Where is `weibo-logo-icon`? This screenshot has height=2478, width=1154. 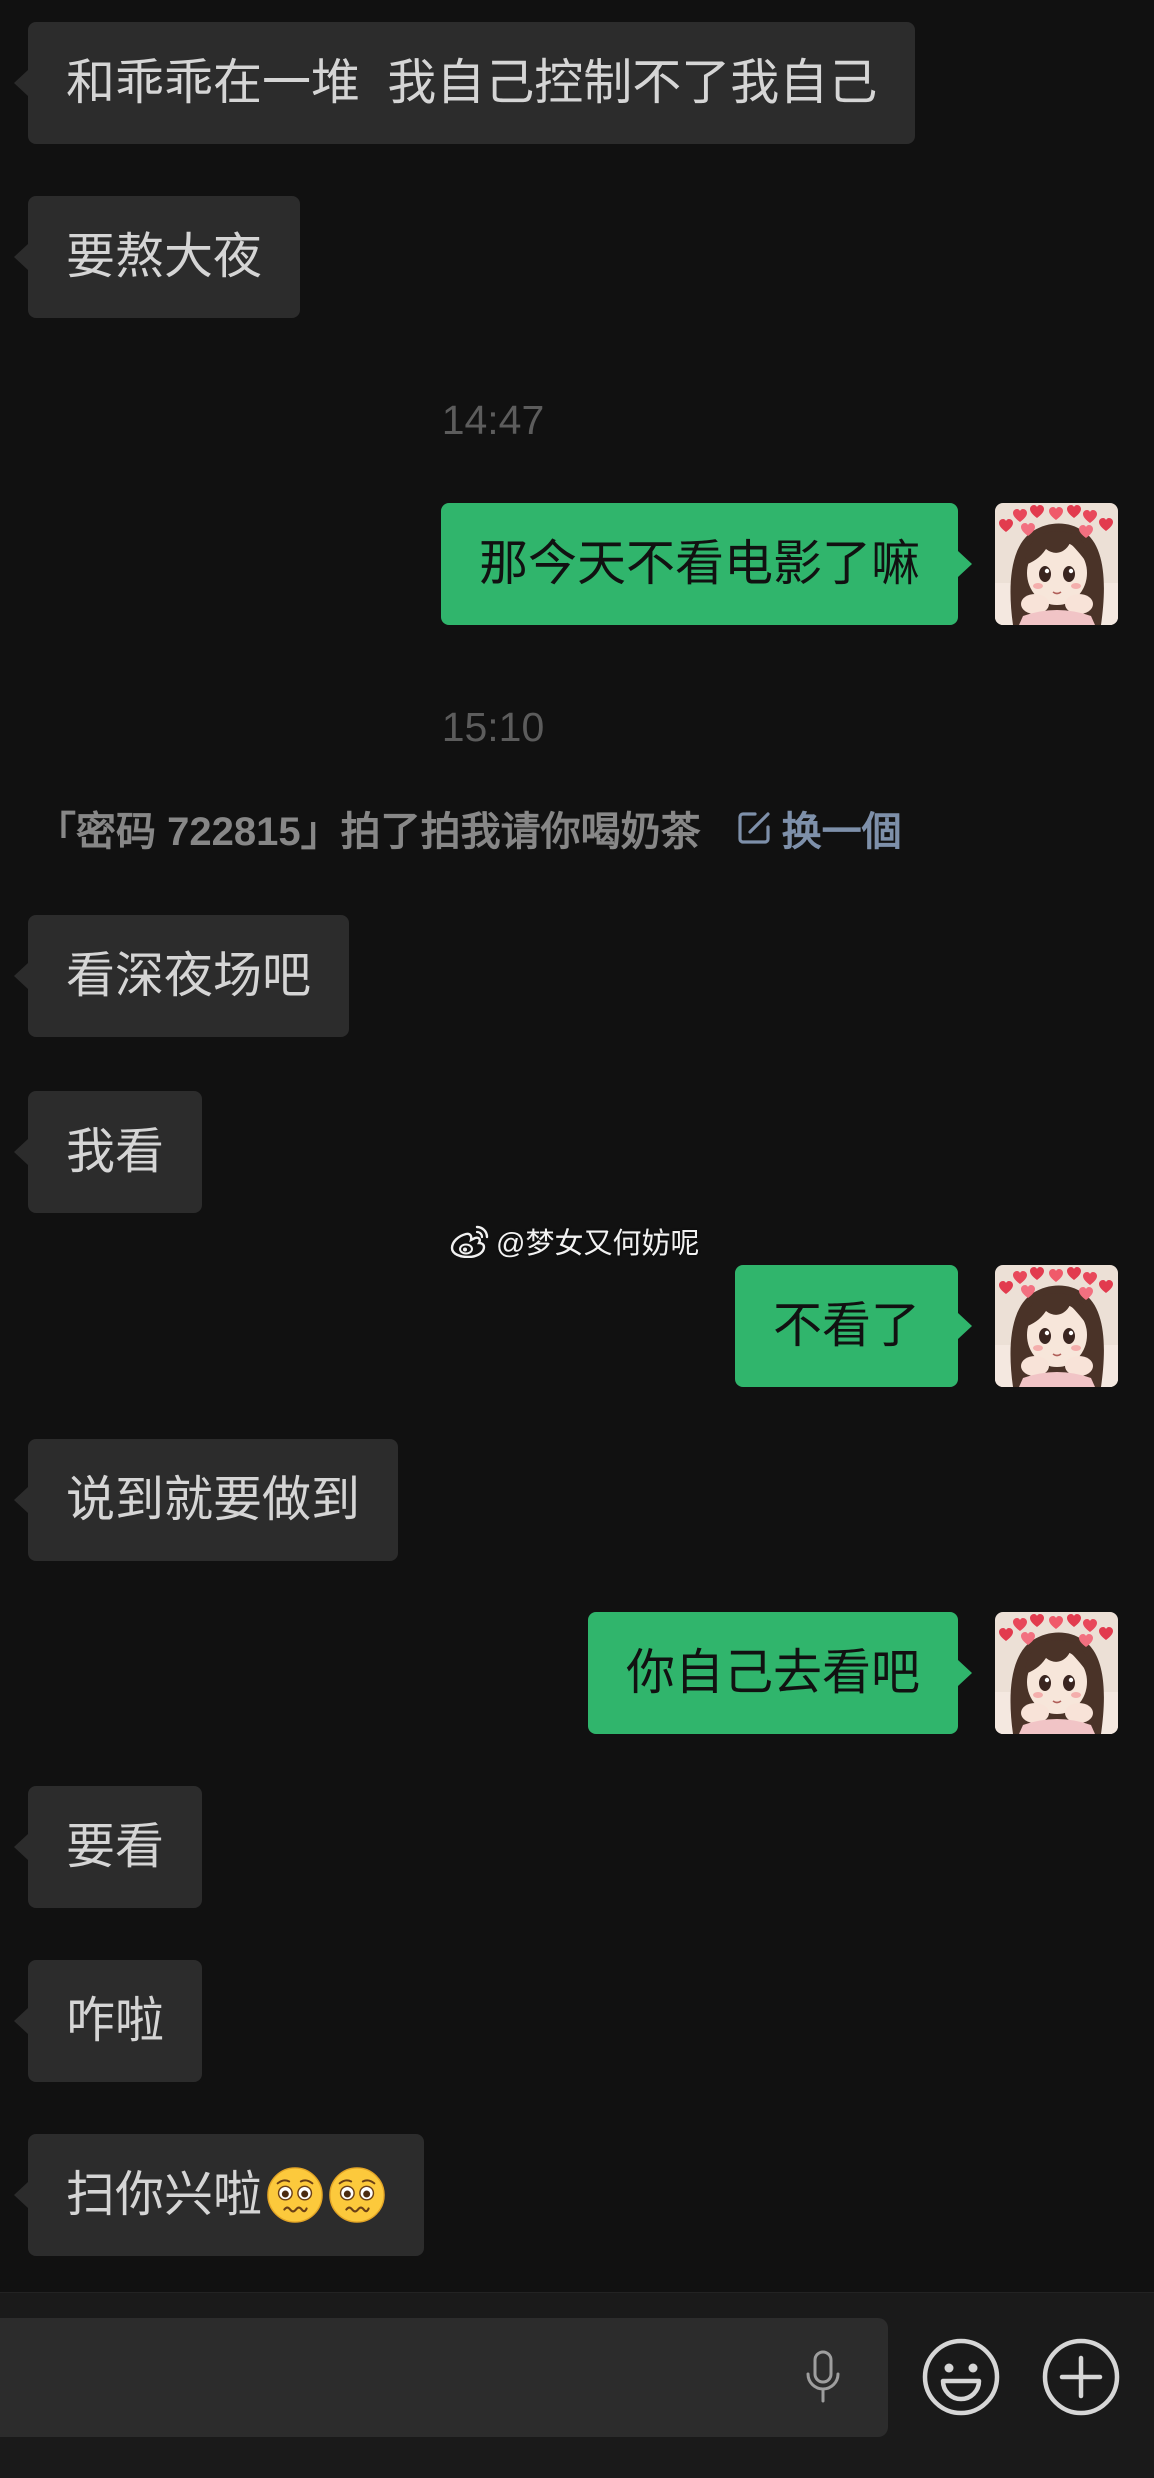 weibo-logo-icon is located at coordinates (469, 1241).